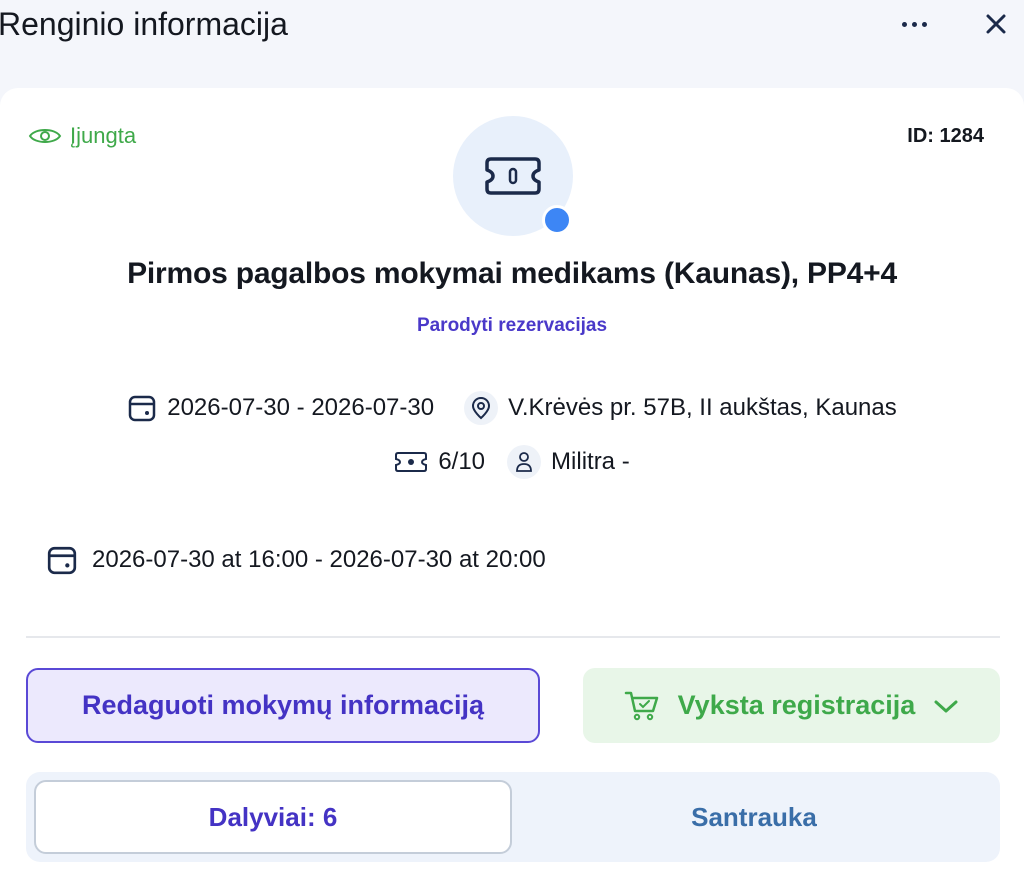 This screenshot has height=880, width=1024. What do you see at coordinates (754, 817) in the screenshot?
I see `tab-summary: Santrauka` at bounding box center [754, 817].